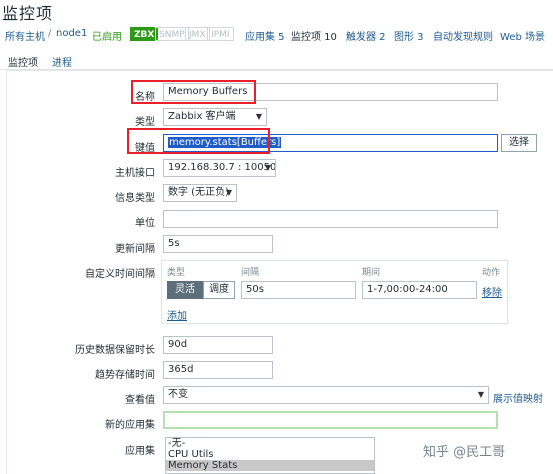 The width and height of the screenshot is (553, 474). What do you see at coordinates (135, 198) in the screenshot?
I see `info-type-label: 信息类型` at bounding box center [135, 198].